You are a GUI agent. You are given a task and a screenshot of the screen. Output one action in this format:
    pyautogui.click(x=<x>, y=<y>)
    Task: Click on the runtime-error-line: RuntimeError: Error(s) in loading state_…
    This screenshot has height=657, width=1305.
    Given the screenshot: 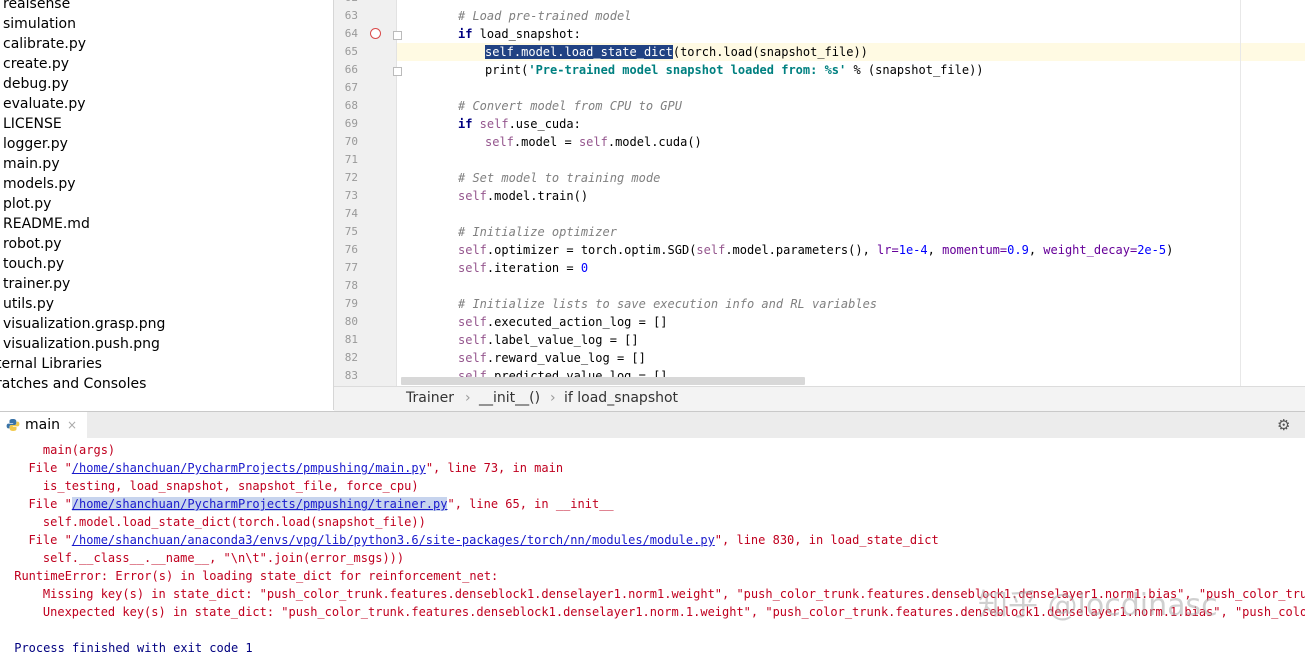 What is the action you would take?
    pyautogui.click(x=253, y=576)
    